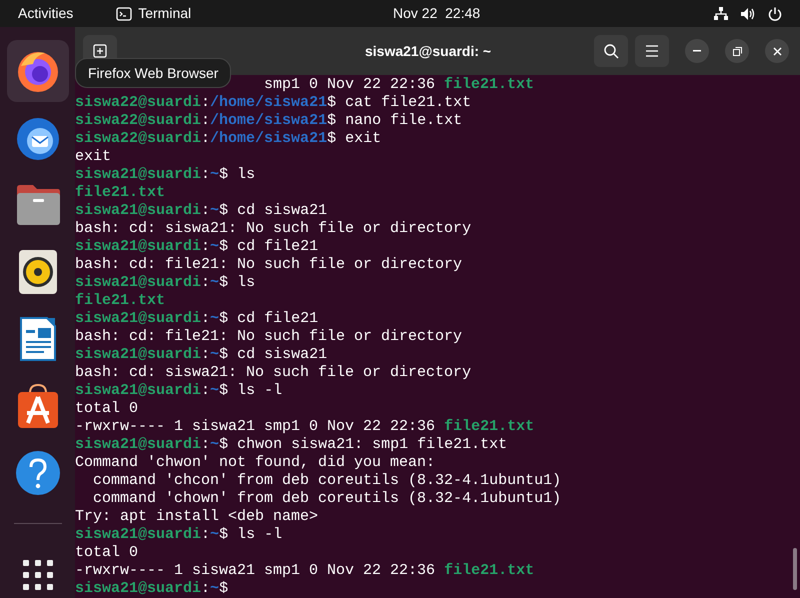 This screenshot has width=800, height=598. I want to click on document-icon, so click(37, 339).